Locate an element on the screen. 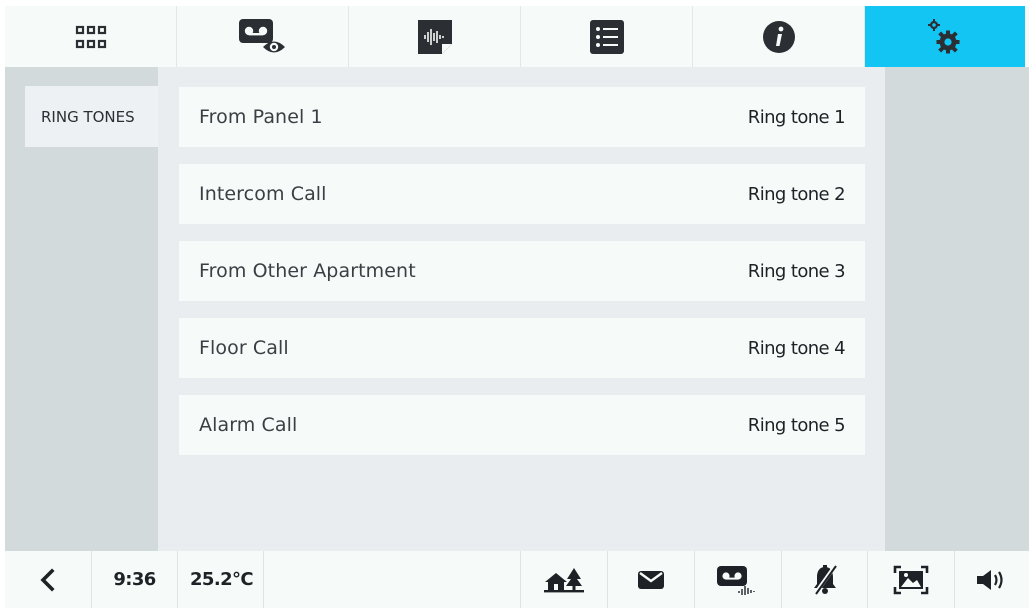 The image size is (1029, 608). tab-info is located at coordinates (779, 36).